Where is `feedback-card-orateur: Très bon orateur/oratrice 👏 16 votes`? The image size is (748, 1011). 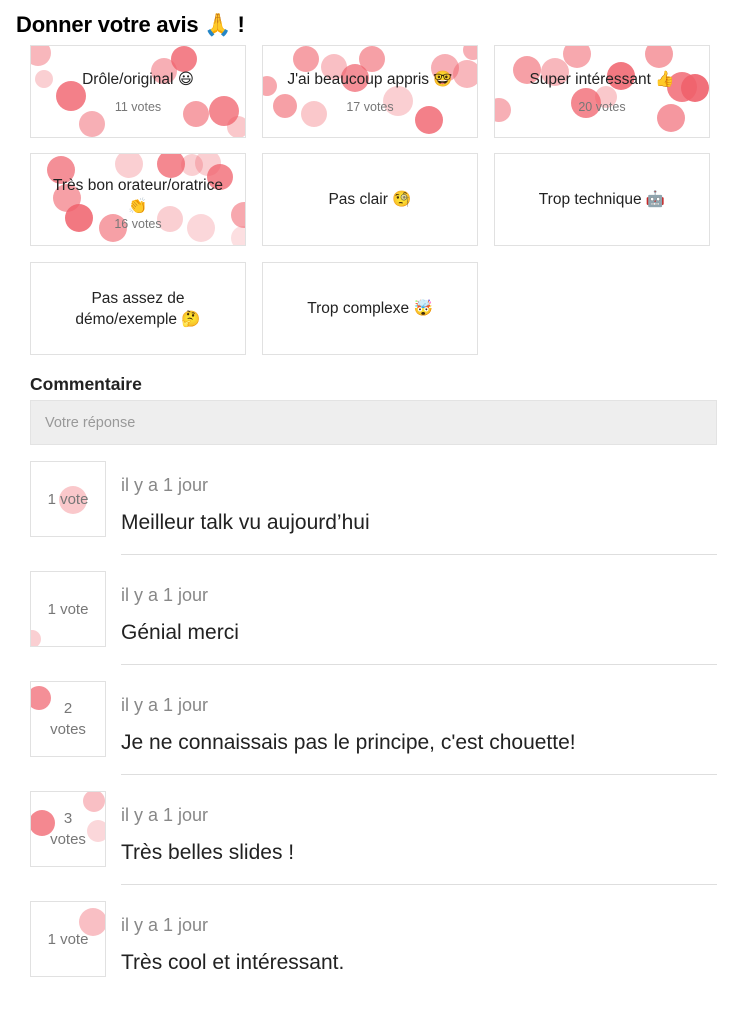 feedback-card-orateur: Très bon orateur/oratrice 👏 16 votes is located at coordinates (138, 199).